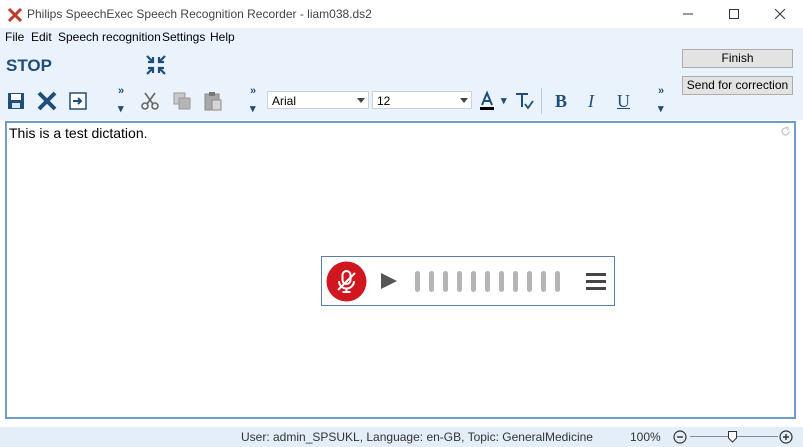  What do you see at coordinates (109, 37) in the screenshot?
I see `menu-speech-recognition: Speech recognition` at bounding box center [109, 37].